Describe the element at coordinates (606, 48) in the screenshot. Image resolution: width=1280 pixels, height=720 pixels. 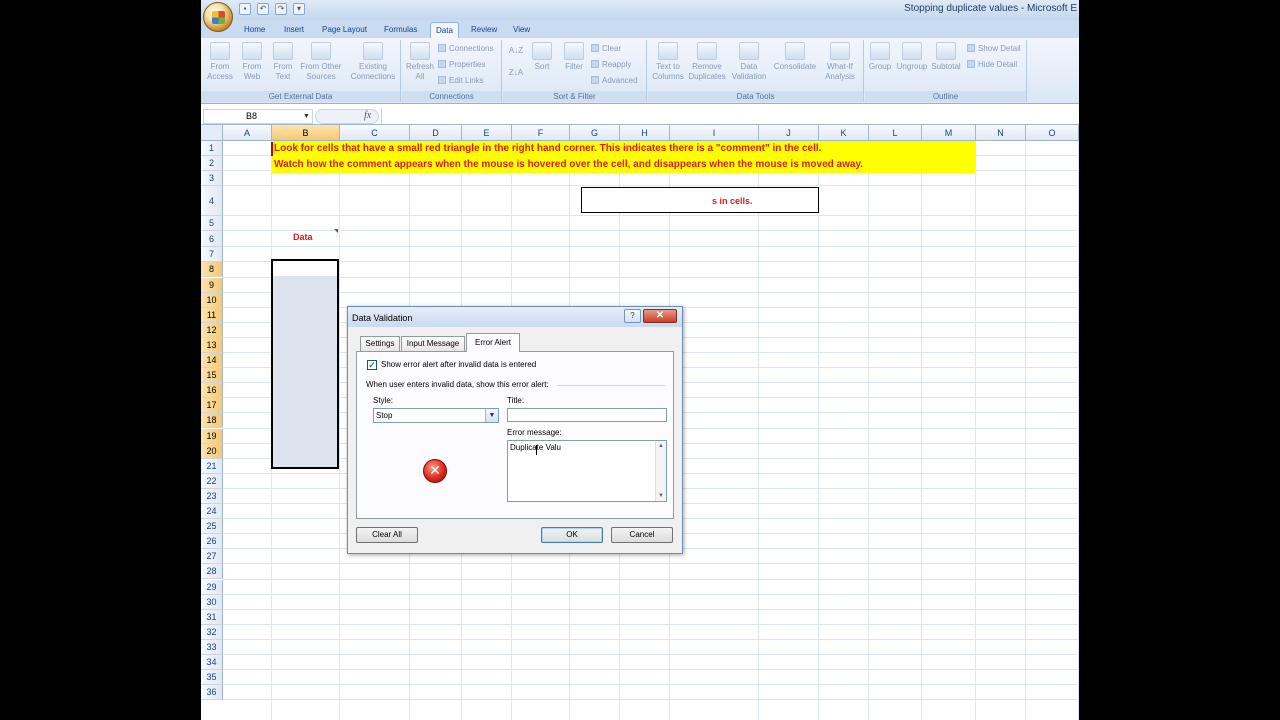
I see `clear-button: Clear` at that location.